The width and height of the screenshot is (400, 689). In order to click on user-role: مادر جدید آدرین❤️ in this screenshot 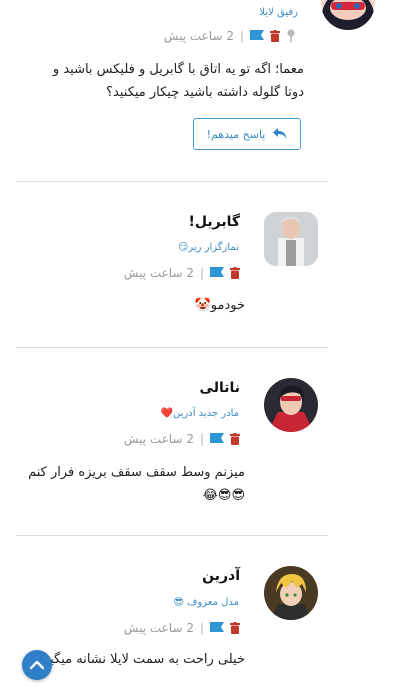, I will do `click(199, 413)`.